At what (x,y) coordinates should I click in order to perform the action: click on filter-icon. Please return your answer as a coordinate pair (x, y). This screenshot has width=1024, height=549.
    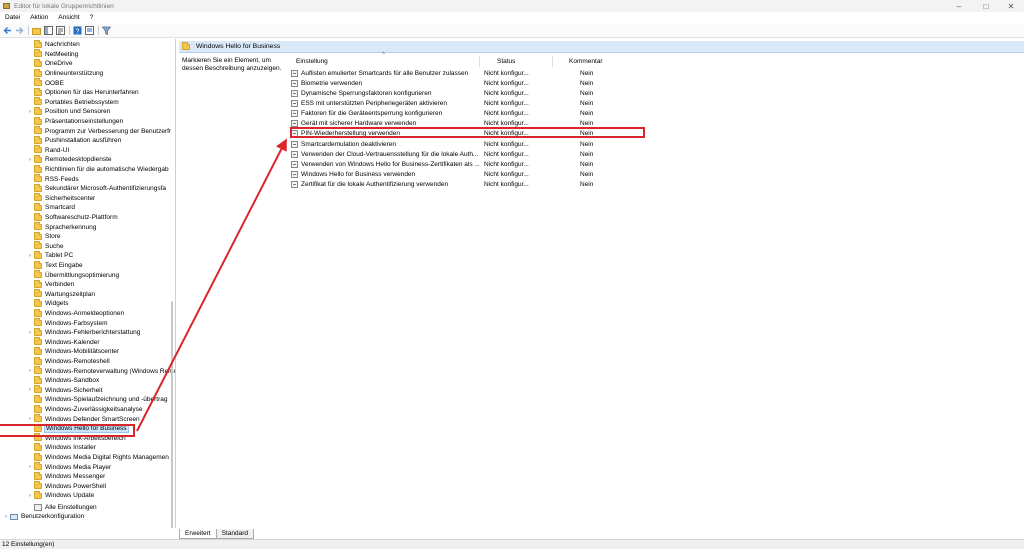
    Looking at the image, I should click on (106, 30).